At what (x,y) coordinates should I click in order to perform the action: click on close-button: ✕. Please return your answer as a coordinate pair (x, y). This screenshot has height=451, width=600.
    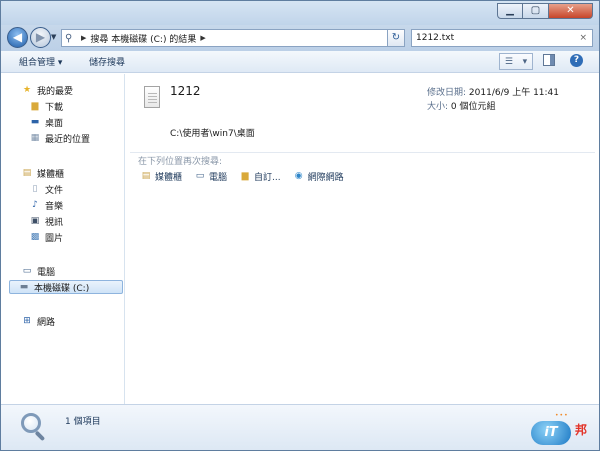
    Looking at the image, I should click on (571, 11).